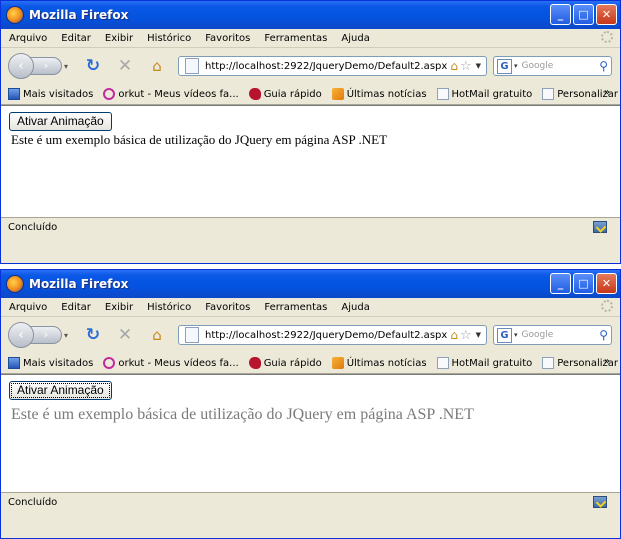  Describe the element at coordinates (589, 363) in the screenshot. I see `bookmark-label: Personalizar links` at that location.